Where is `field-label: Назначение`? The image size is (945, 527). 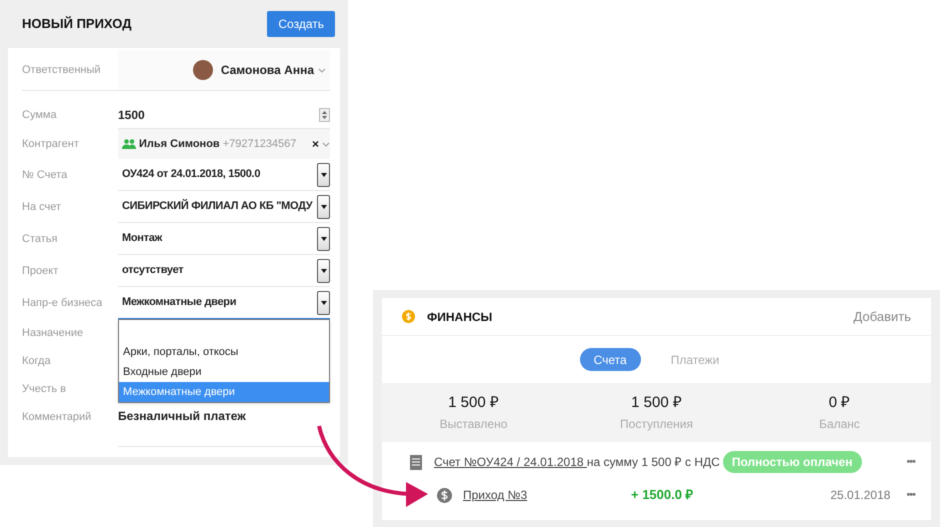
field-label: Назначение is located at coordinates (53, 333).